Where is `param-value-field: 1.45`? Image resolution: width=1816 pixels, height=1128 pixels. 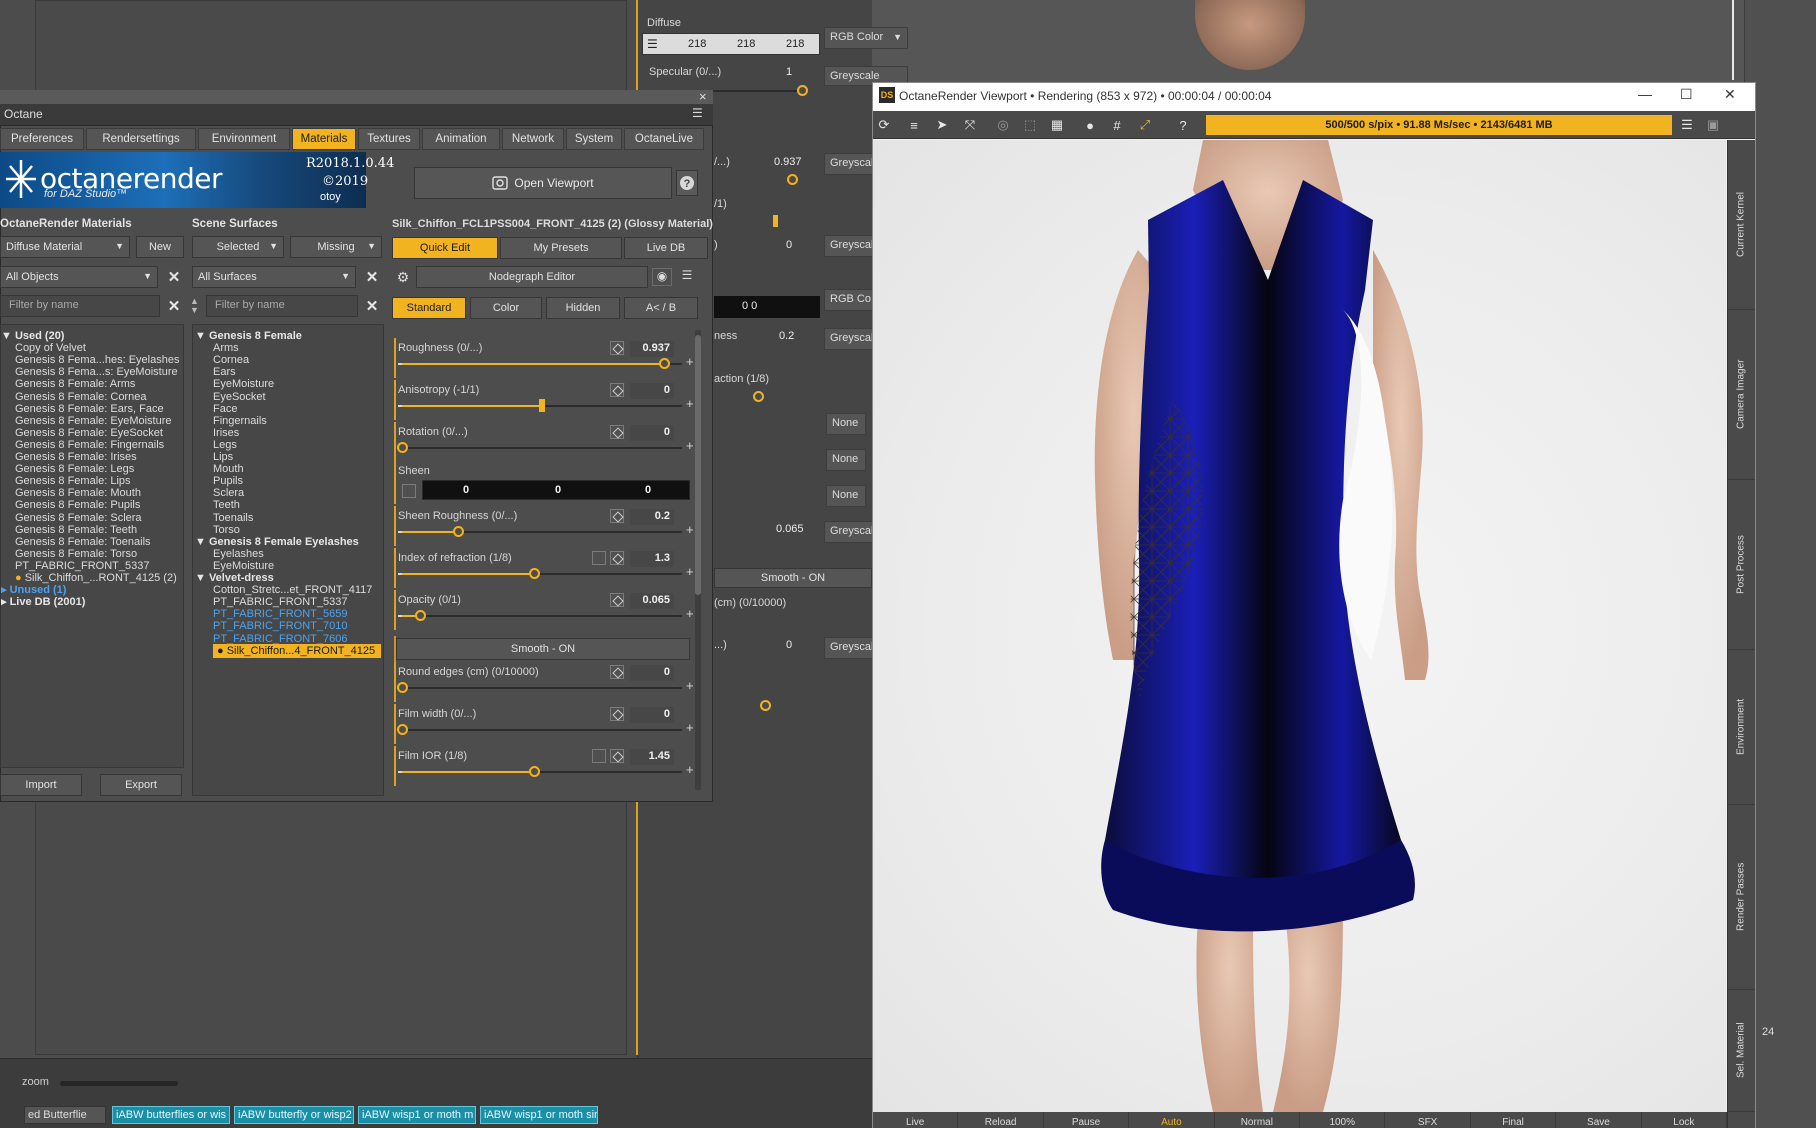
param-value-field: 1.45 is located at coordinates (652, 757).